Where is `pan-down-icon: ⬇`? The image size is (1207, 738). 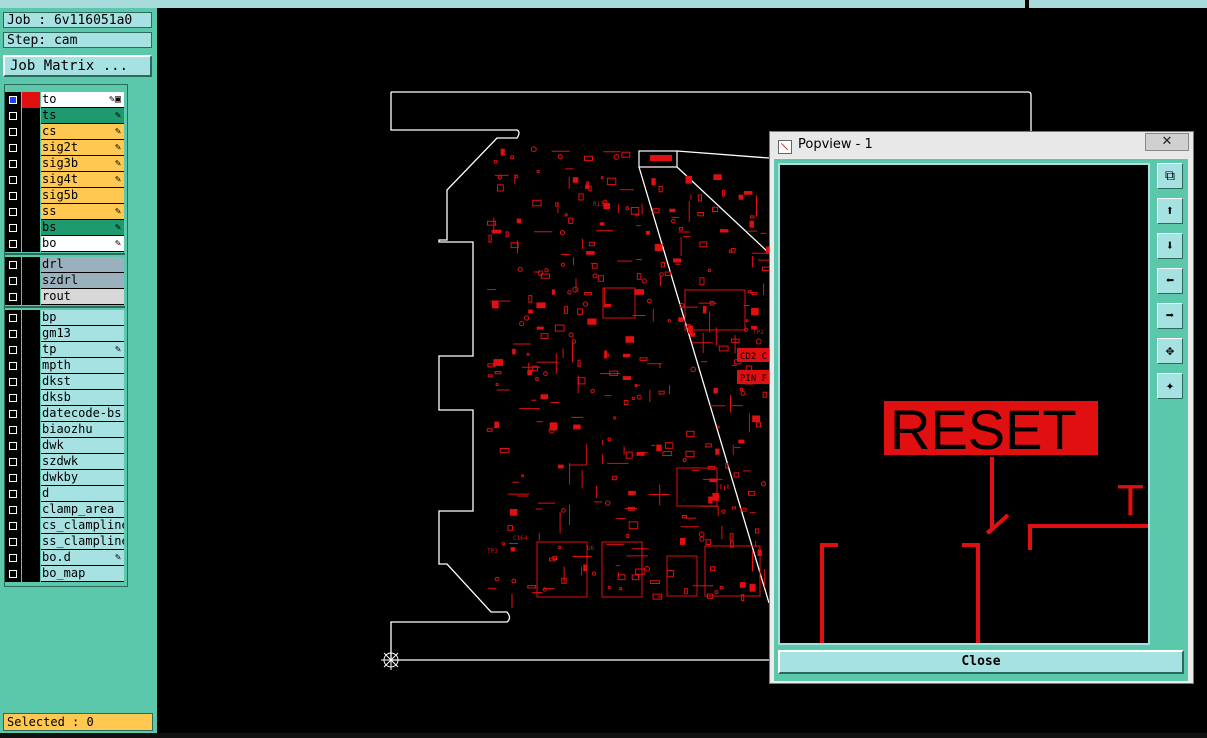
pan-down-icon: ⬇ is located at coordinates (1170, 246).